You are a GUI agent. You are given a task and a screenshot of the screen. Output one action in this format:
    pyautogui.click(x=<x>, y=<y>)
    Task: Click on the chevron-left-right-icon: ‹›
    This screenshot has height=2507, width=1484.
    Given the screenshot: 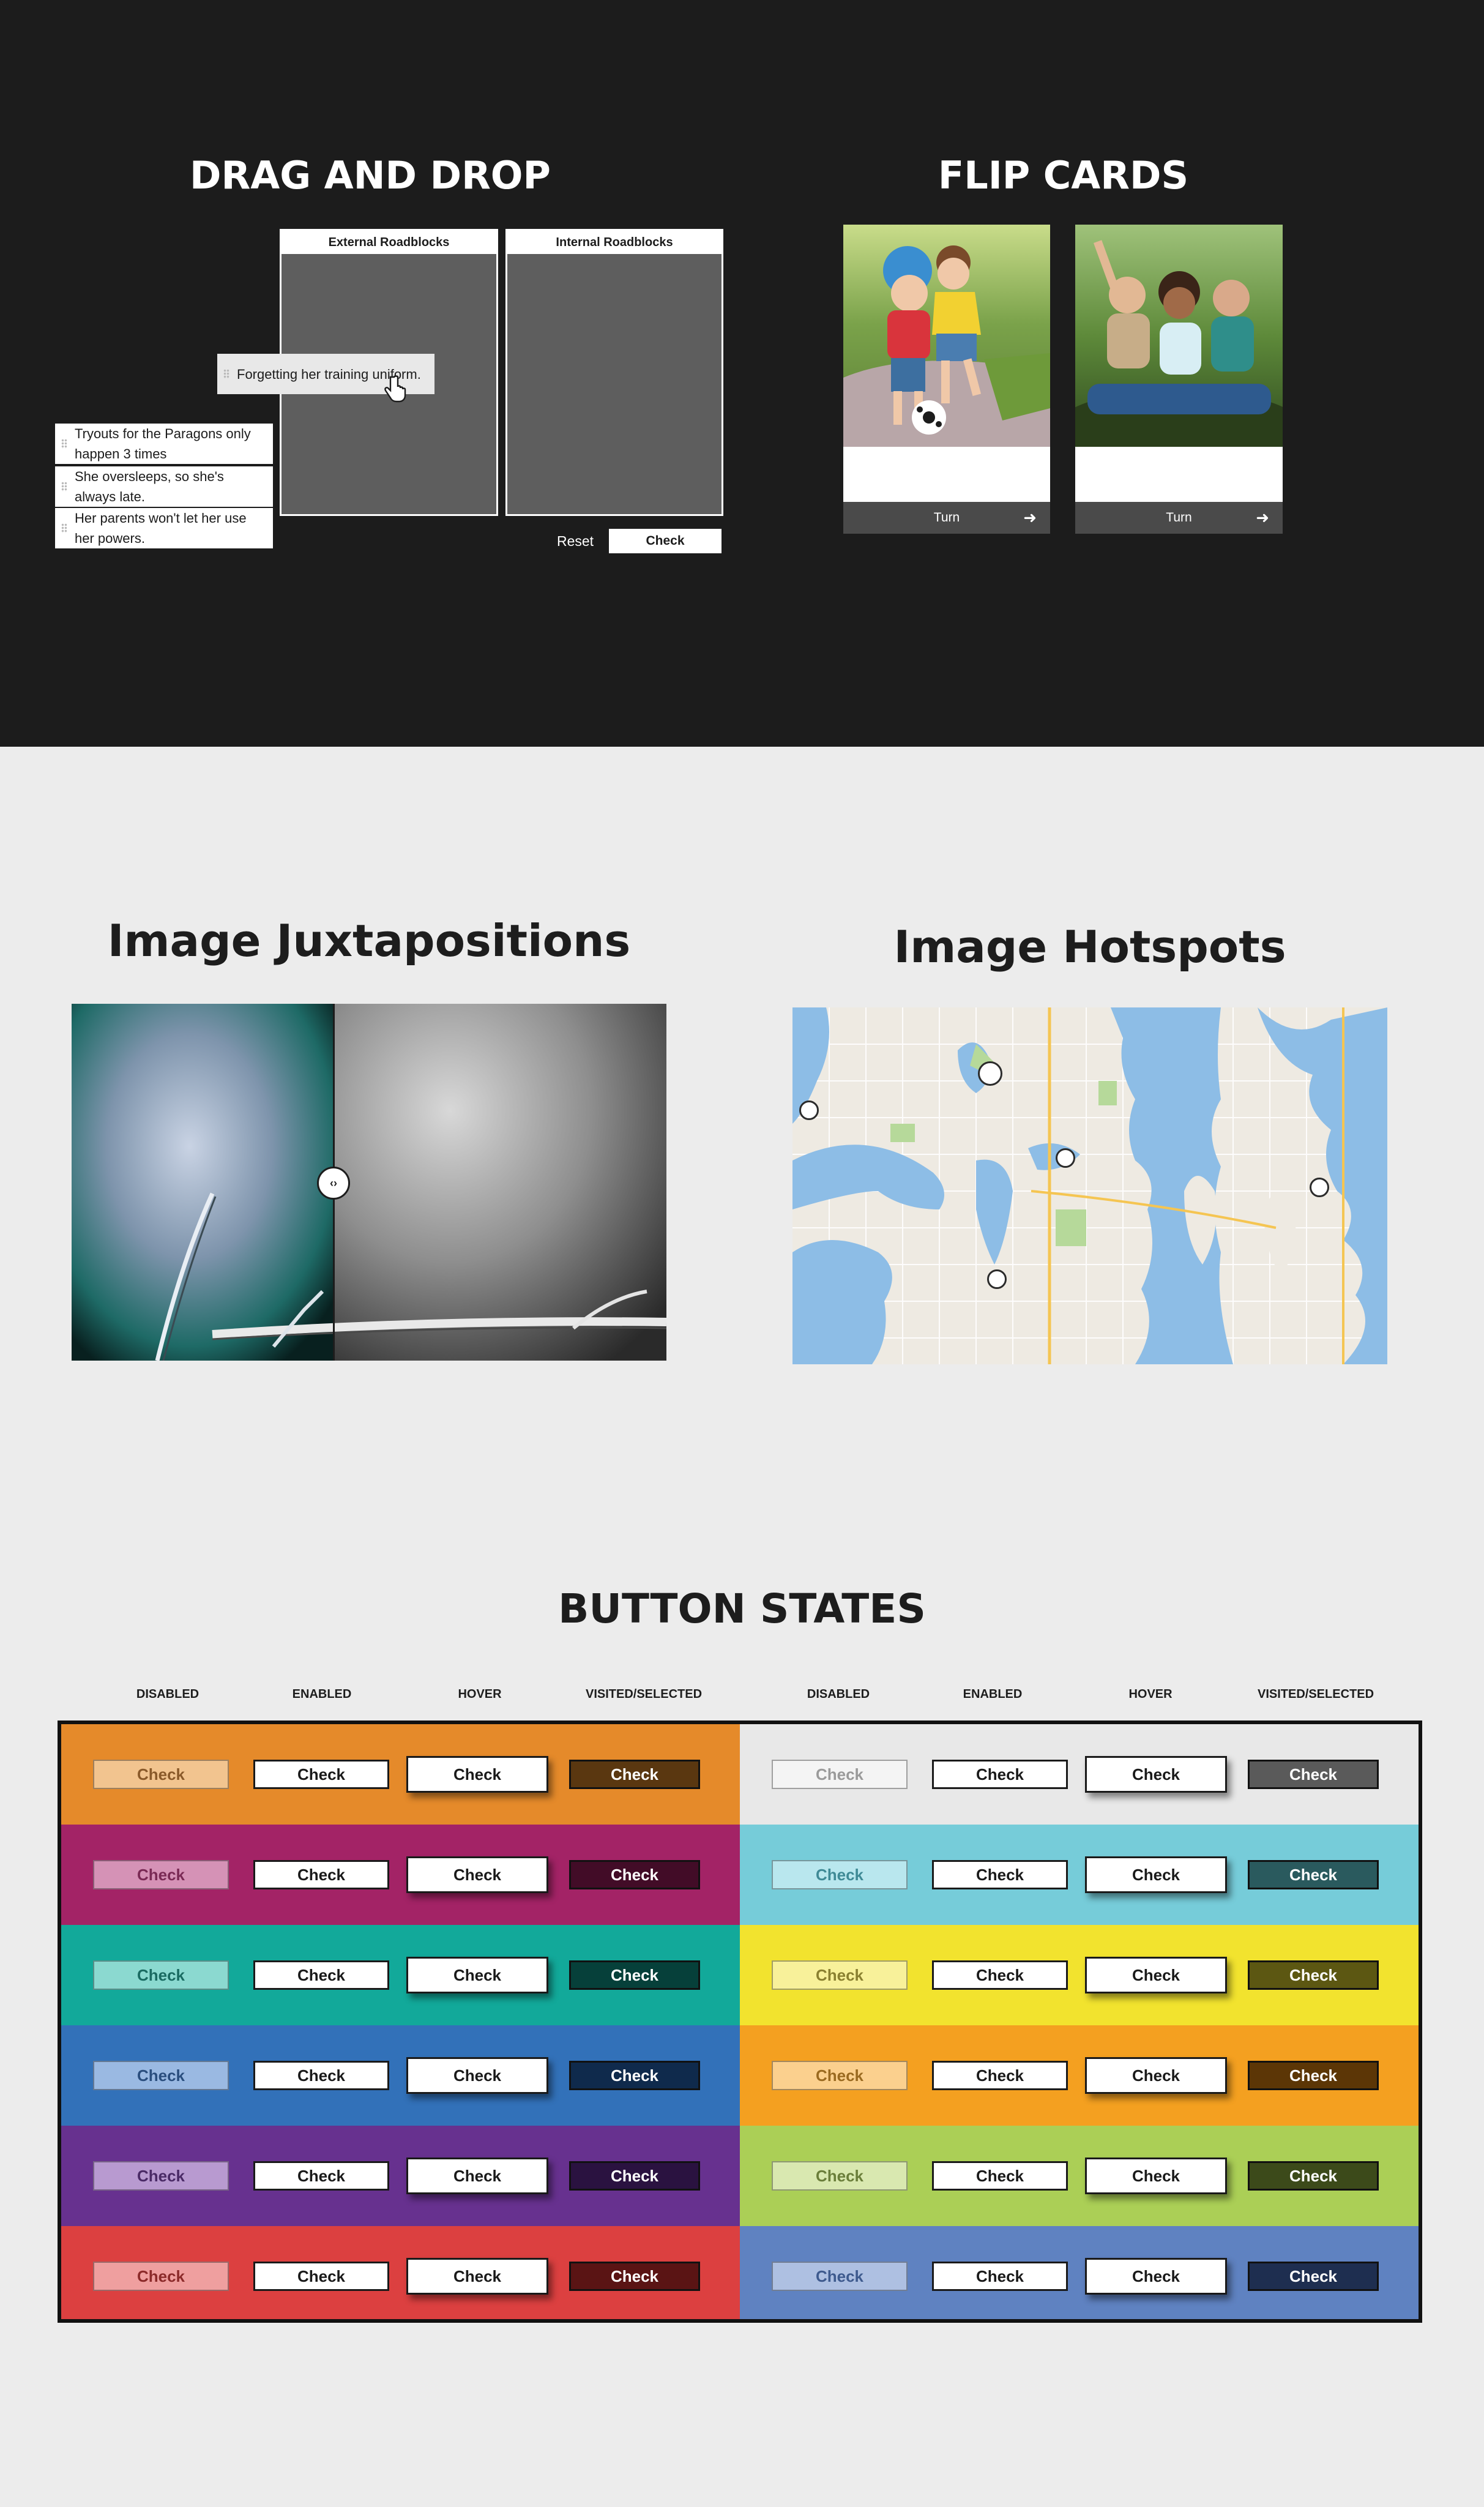 What is the action you would take?
    pyautogui.click(x=333, y=1182)
    